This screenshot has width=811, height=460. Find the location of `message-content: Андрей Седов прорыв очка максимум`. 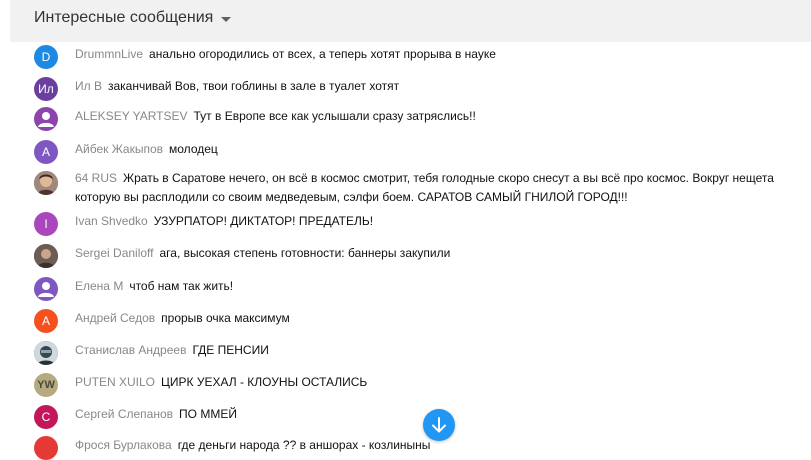

message-content: Андрей Седов прорыв очка максимум is located at coordinates (437, 318).